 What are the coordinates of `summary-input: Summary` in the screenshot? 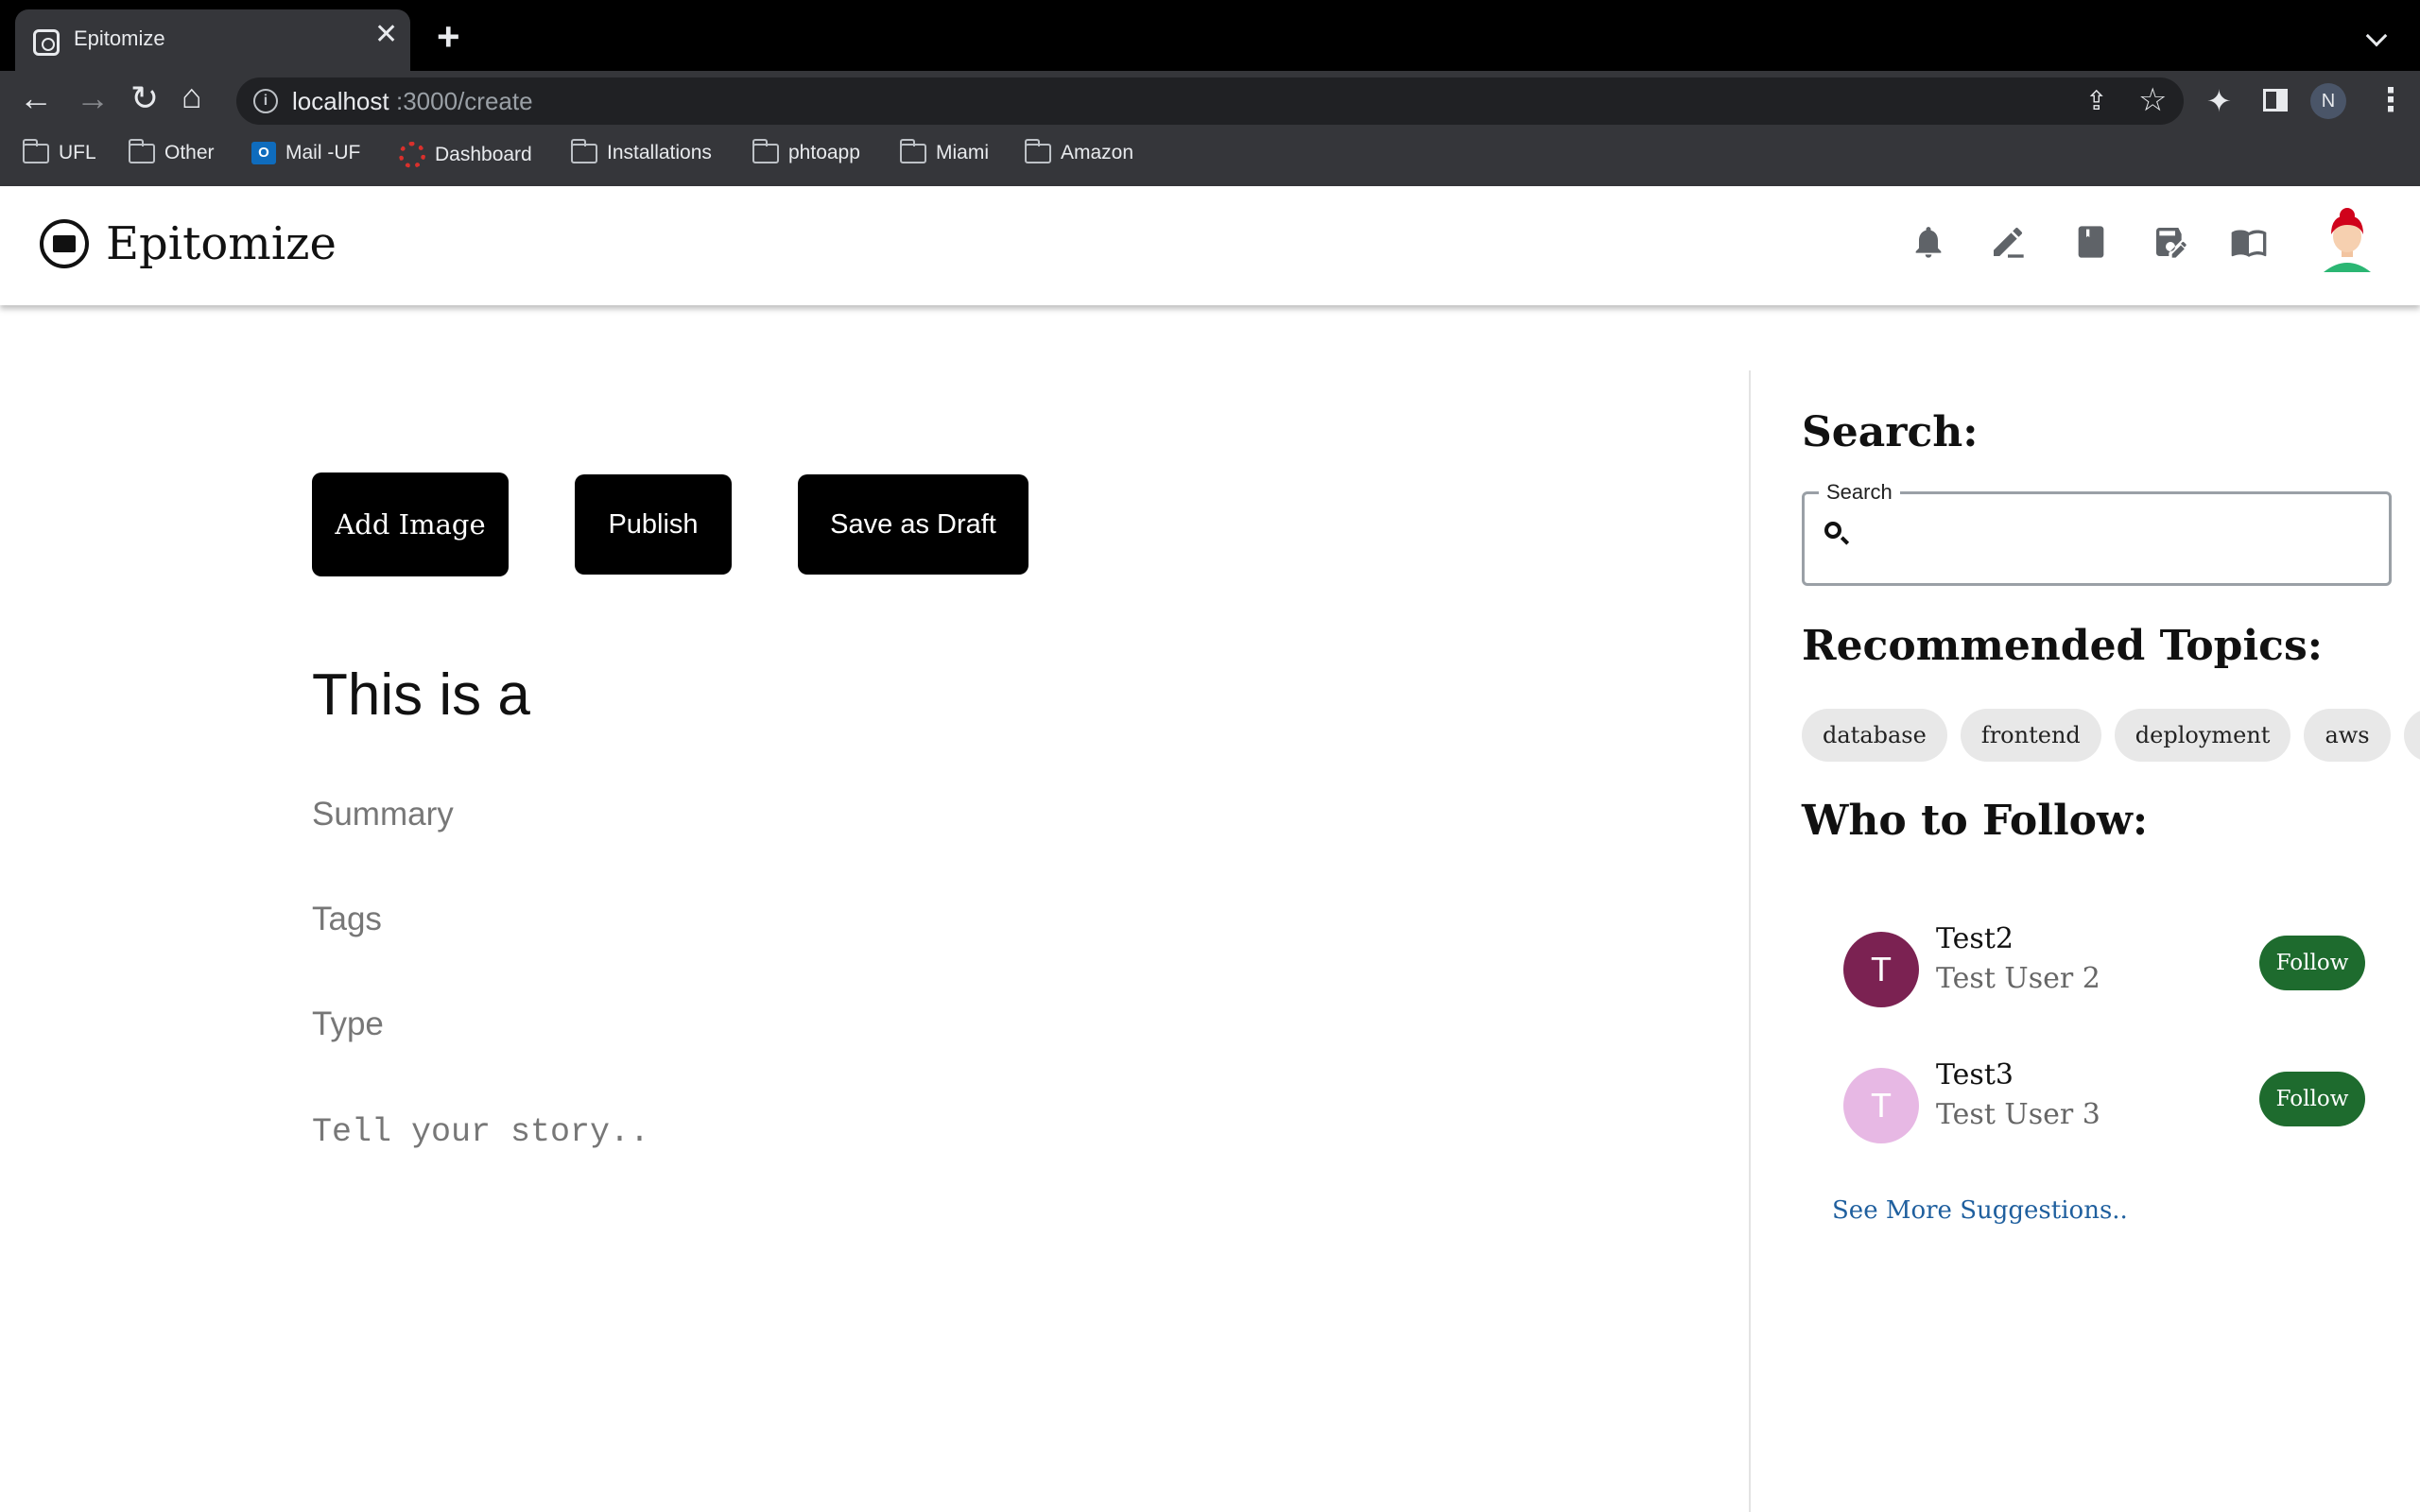 It's located at (383, 814).